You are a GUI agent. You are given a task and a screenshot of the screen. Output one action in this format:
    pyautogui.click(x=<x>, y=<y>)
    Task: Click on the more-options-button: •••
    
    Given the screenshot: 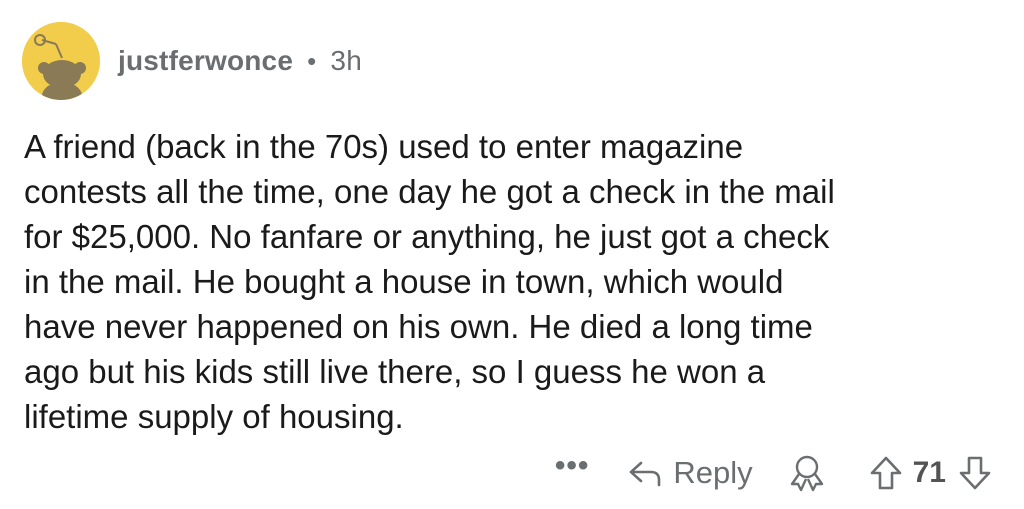 What is the action you would take?
    pyautogui.click(x=572, y=470)
    